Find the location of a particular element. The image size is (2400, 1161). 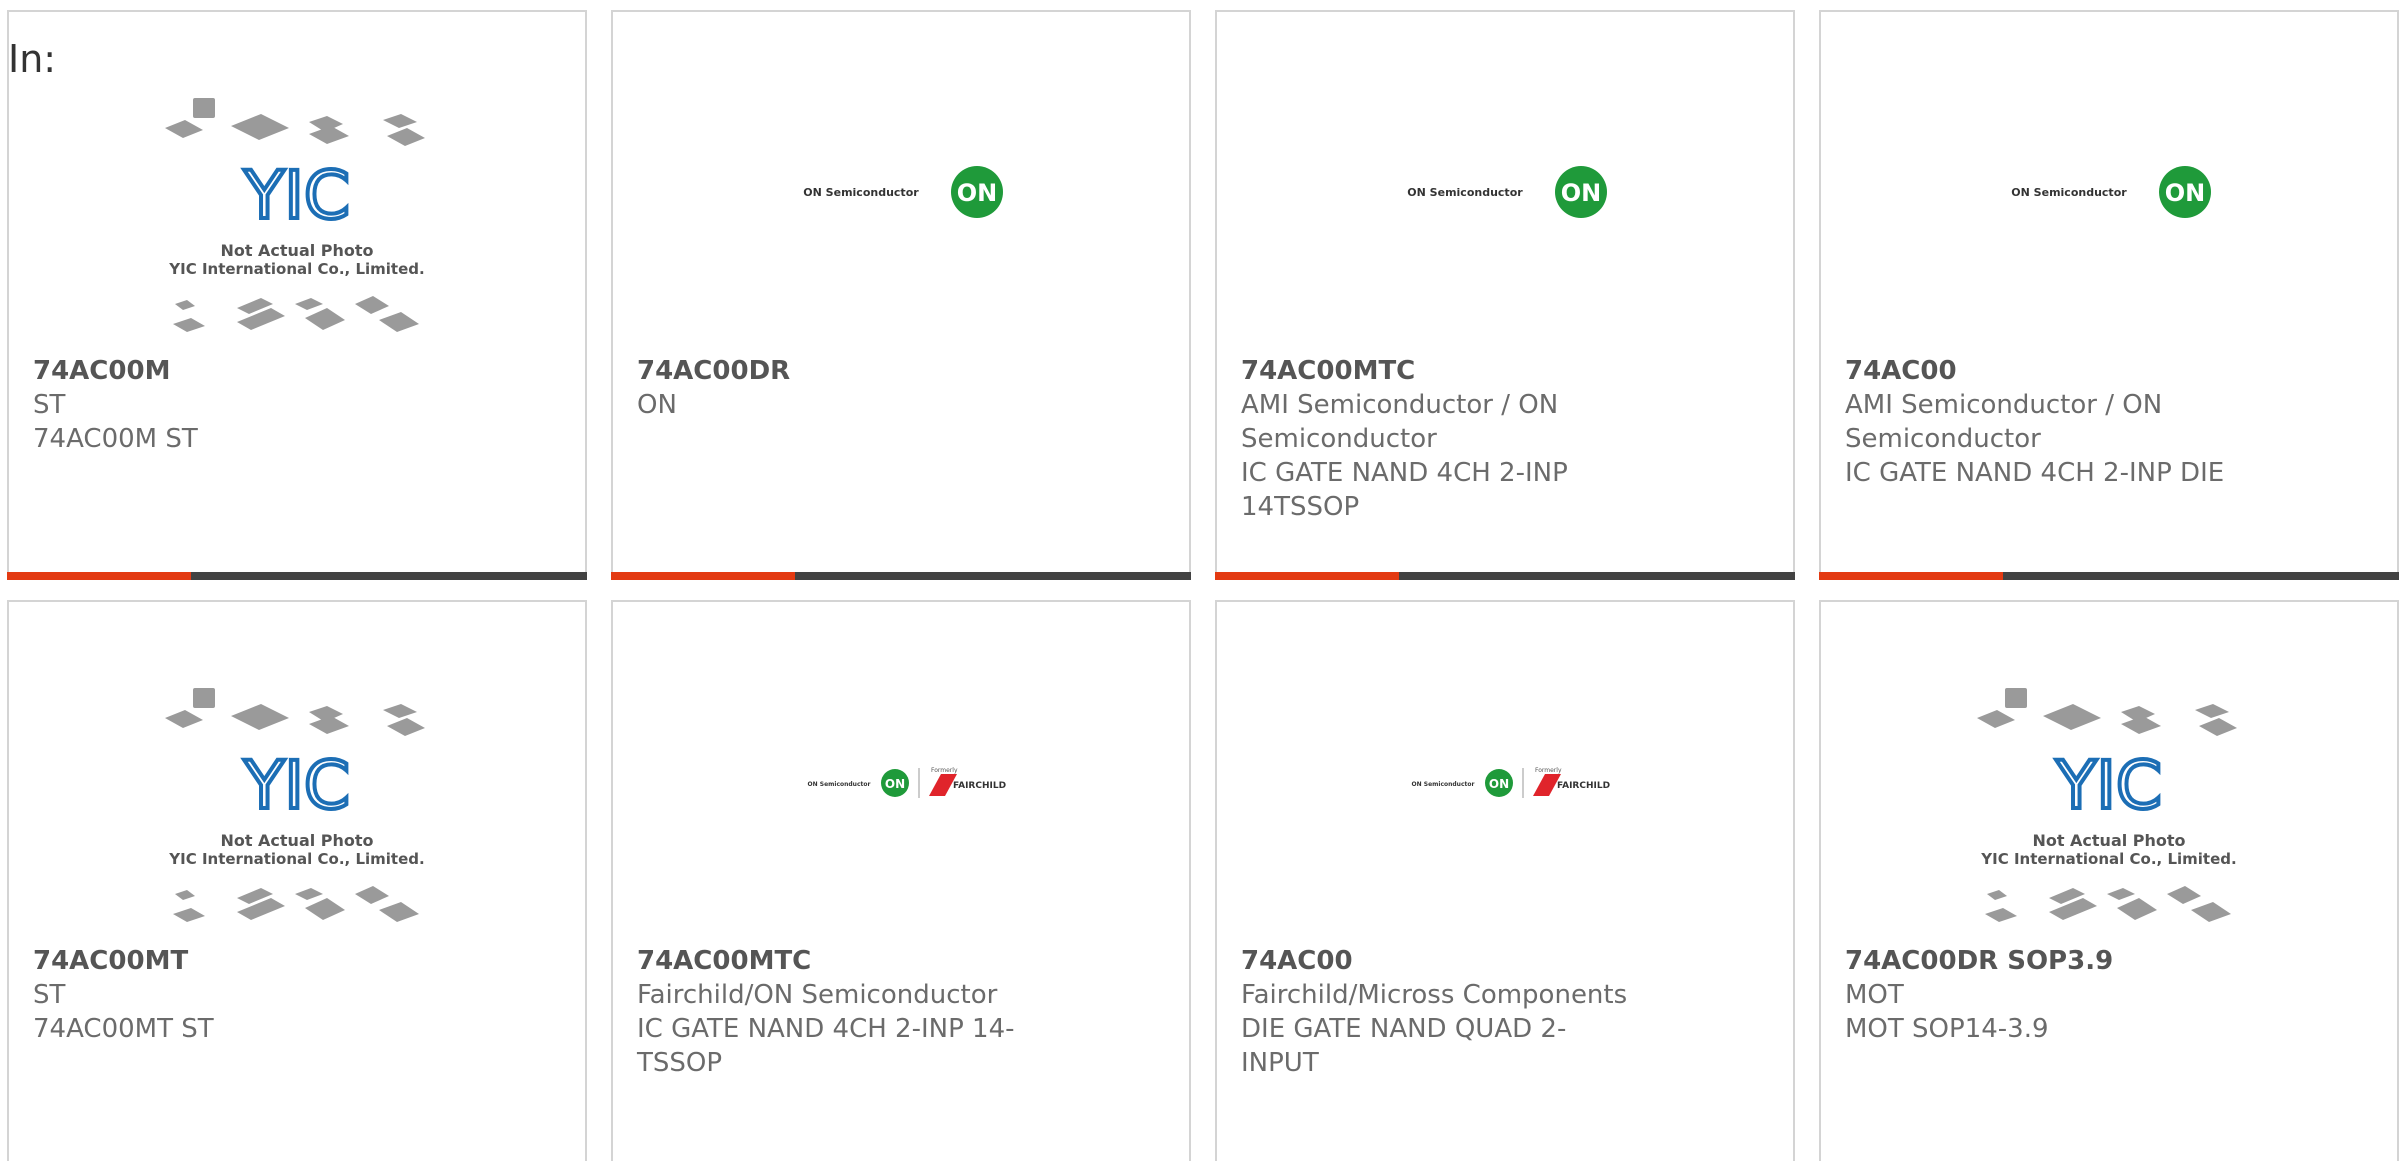

description: IC GATE NAND 4CH 2-INP 14TSSOP is located at coordinates (1404, 490).